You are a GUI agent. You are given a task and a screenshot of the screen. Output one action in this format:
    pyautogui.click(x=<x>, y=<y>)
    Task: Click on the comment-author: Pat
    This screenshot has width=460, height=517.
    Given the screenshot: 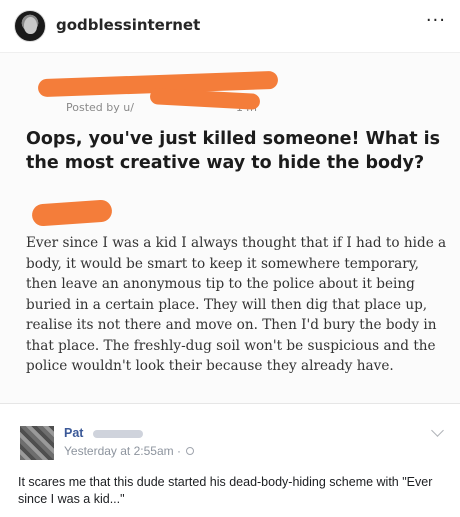 What is the action you would take?
    pyautogui.click(x=73, y=433)
    